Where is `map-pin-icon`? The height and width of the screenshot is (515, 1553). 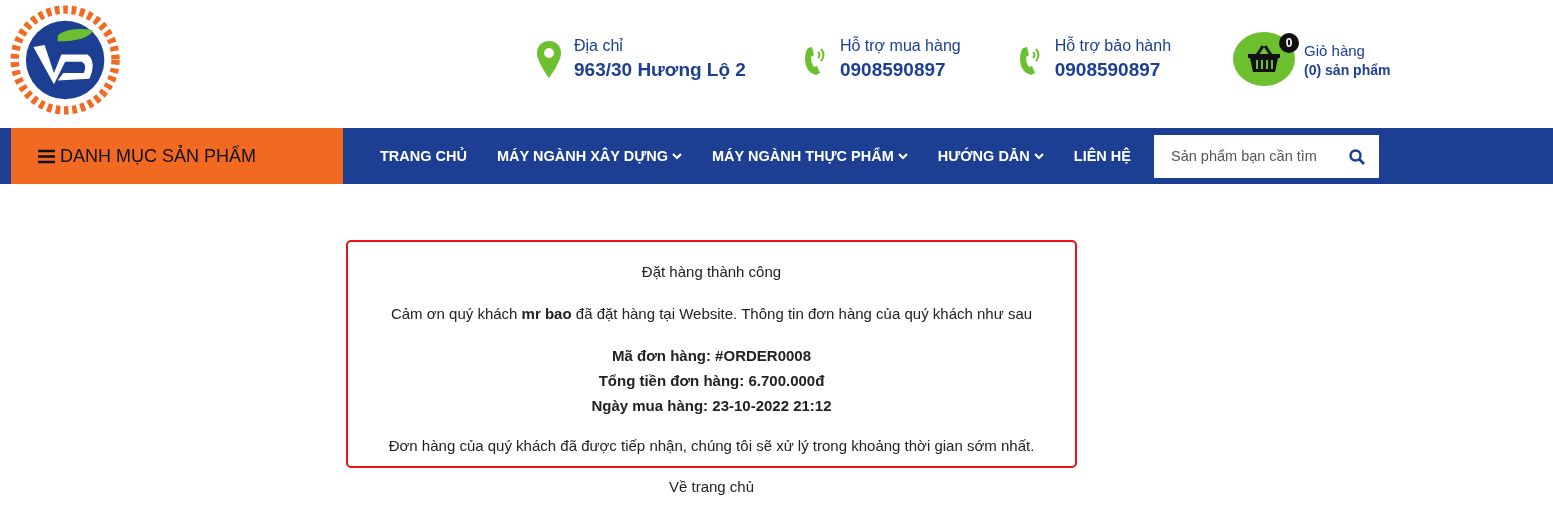
map-pin-icon is located at coordinates (549, 60).